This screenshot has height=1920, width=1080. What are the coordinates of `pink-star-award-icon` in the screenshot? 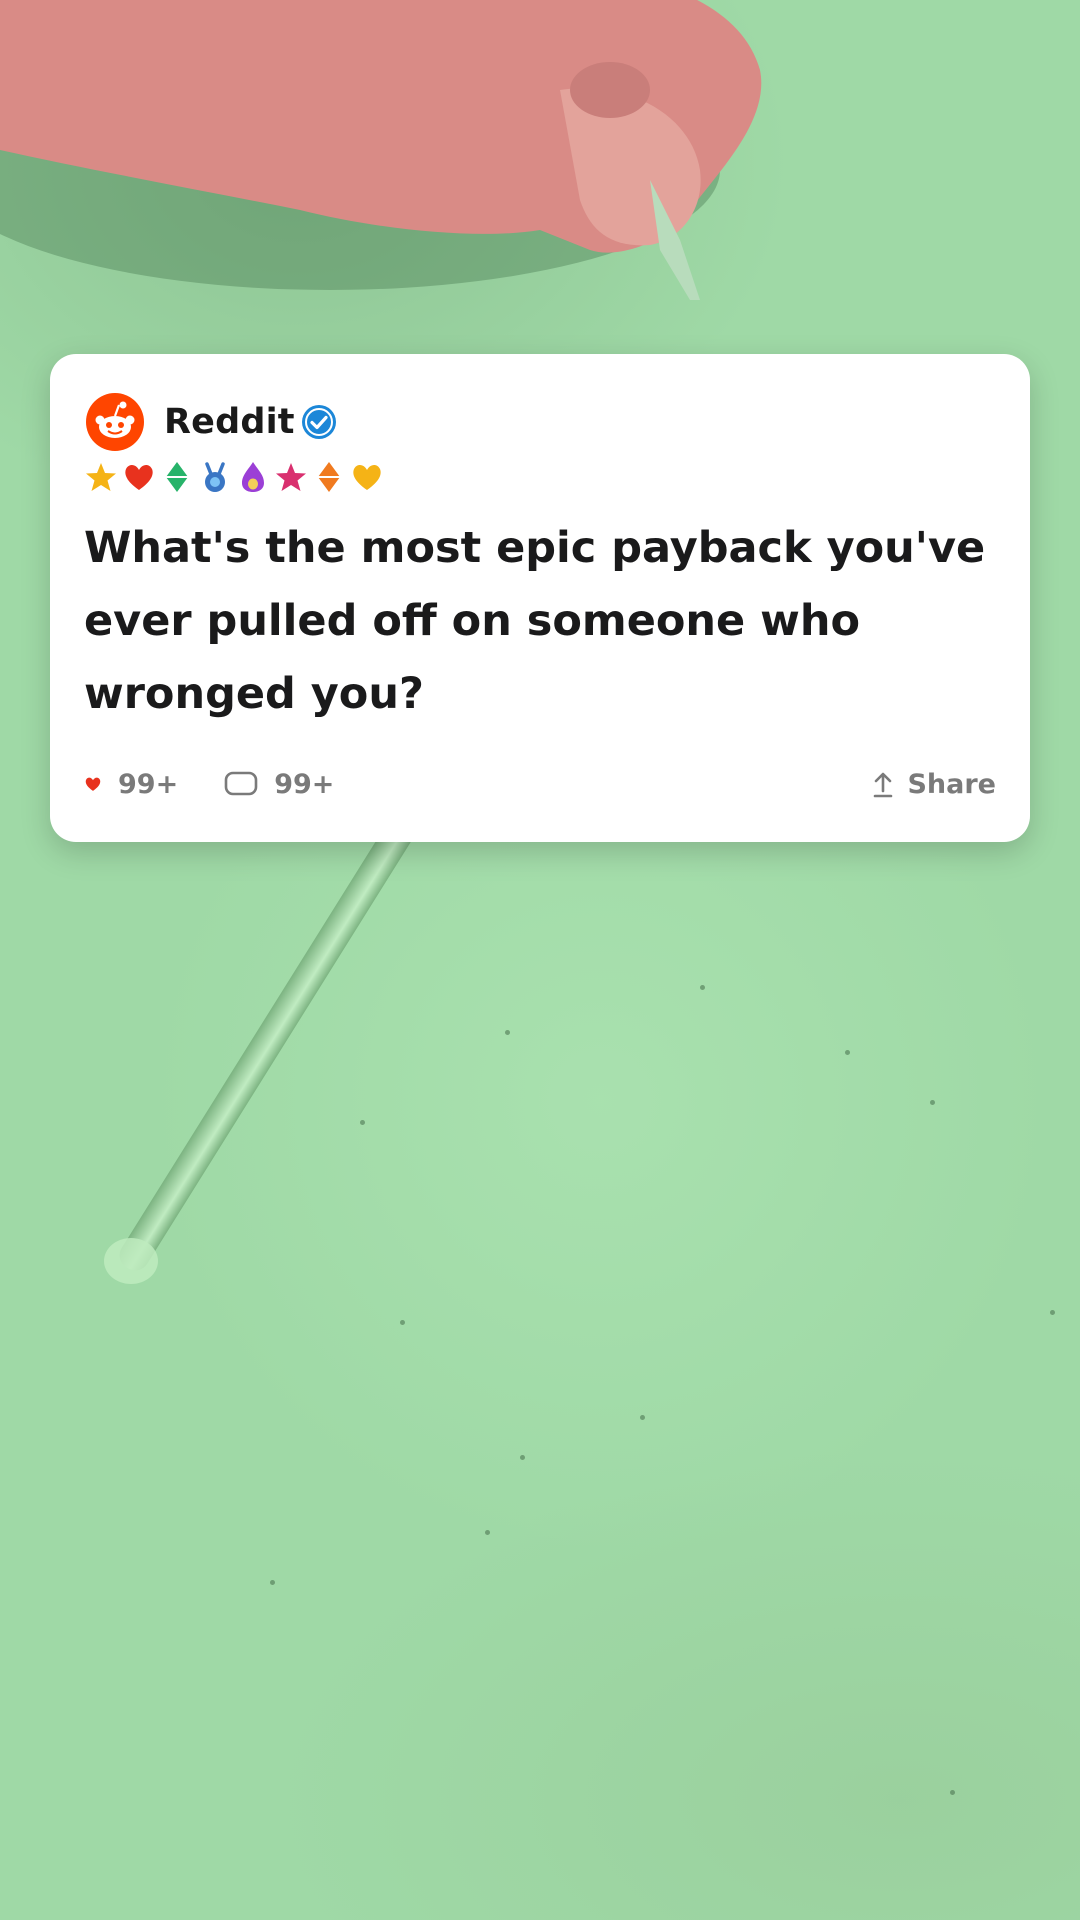 It's located at (291, 477).